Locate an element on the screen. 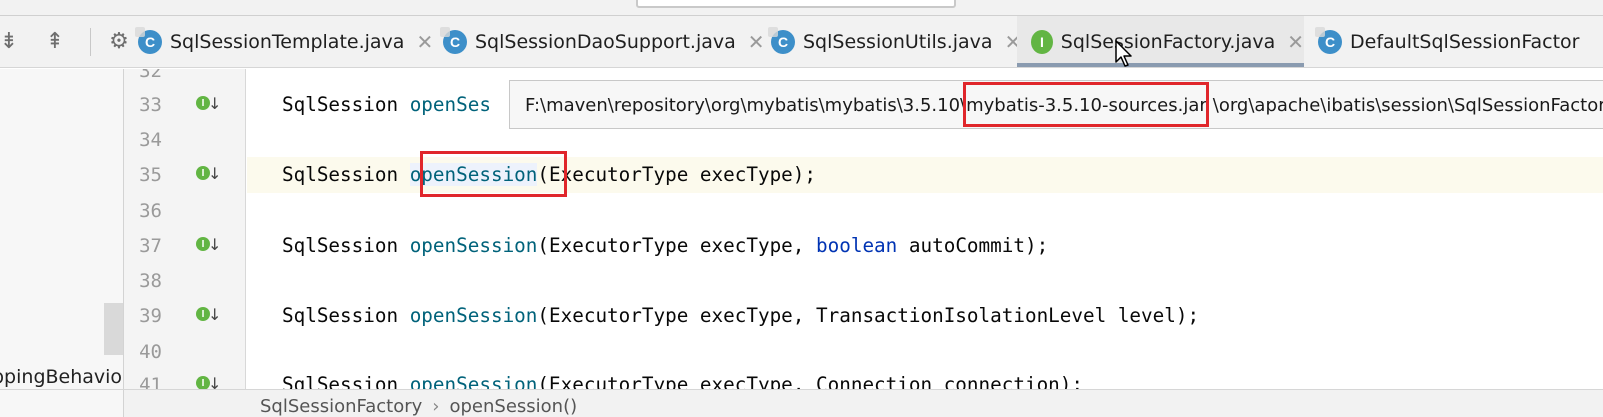  line-number: 39 is located at coordinates (150, 316).